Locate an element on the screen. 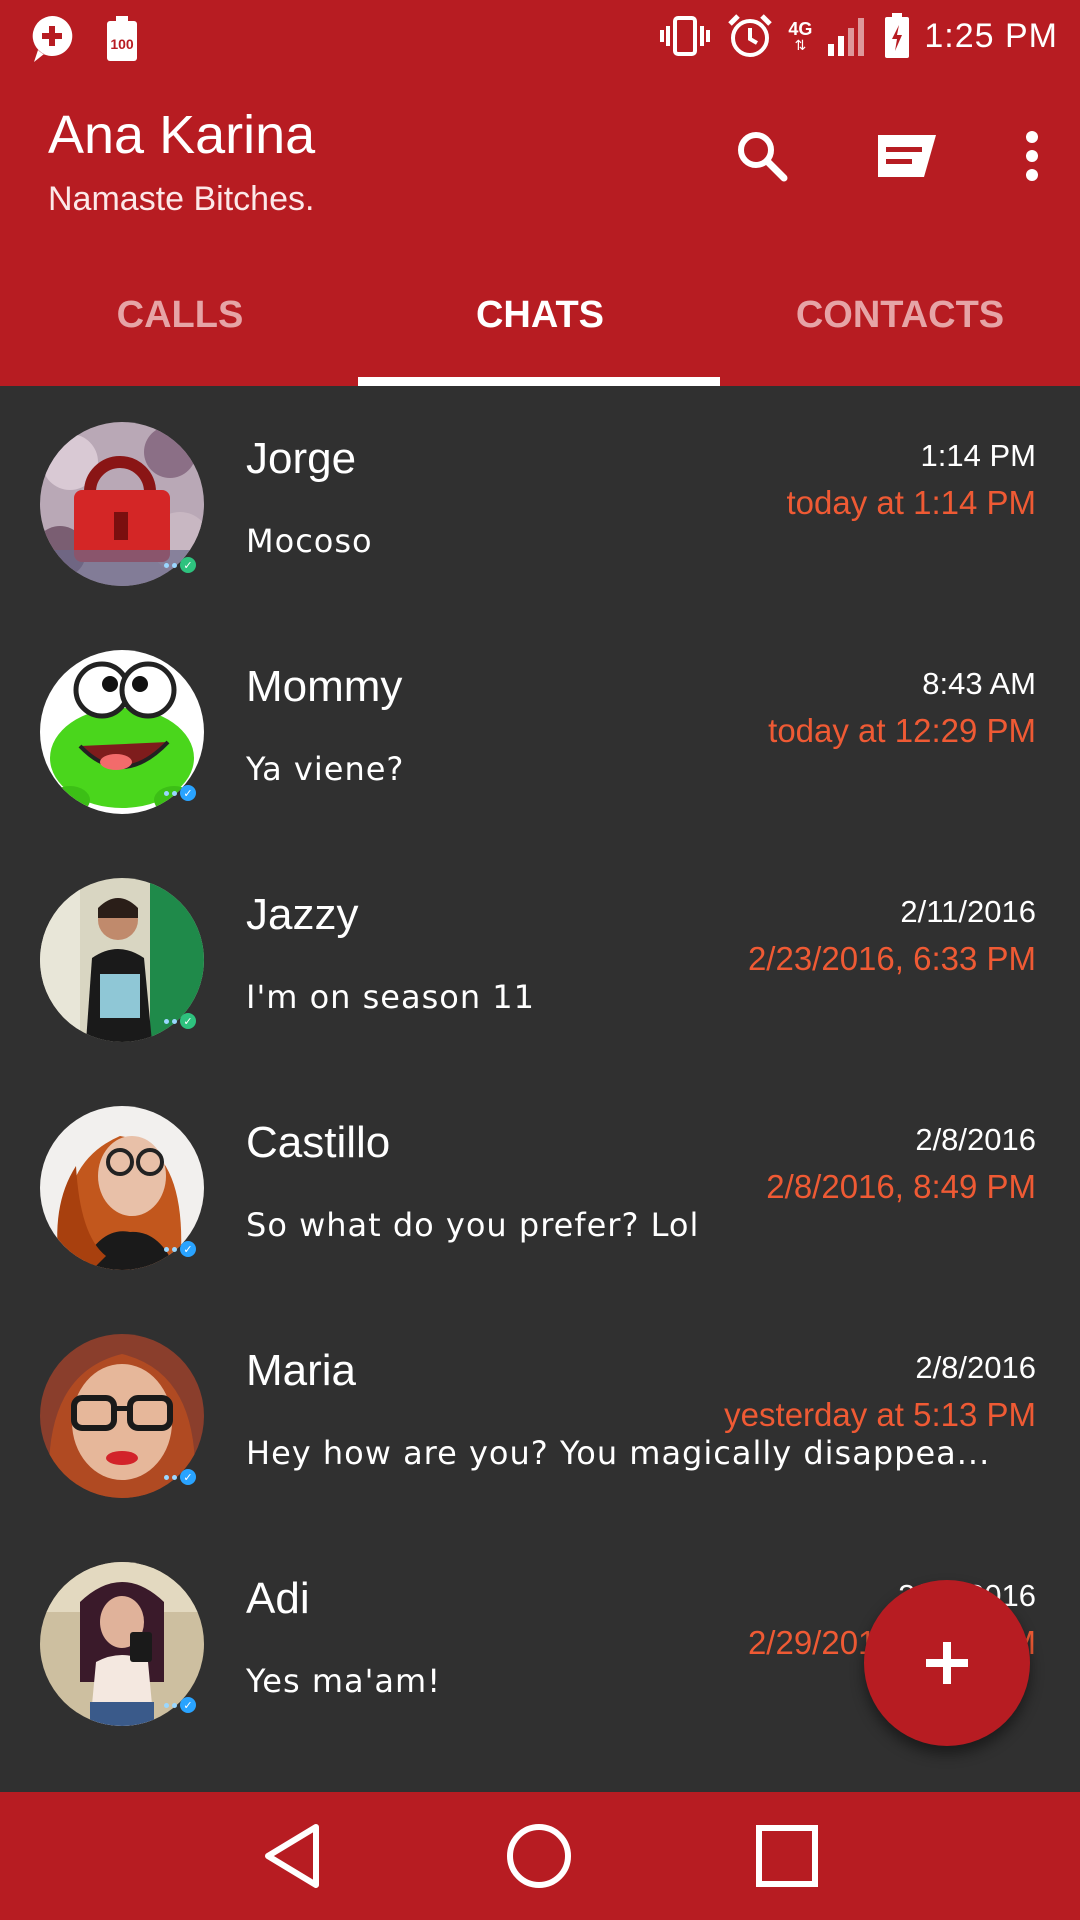  profile-name: Ana Karina is located at coordinates (181, 135).